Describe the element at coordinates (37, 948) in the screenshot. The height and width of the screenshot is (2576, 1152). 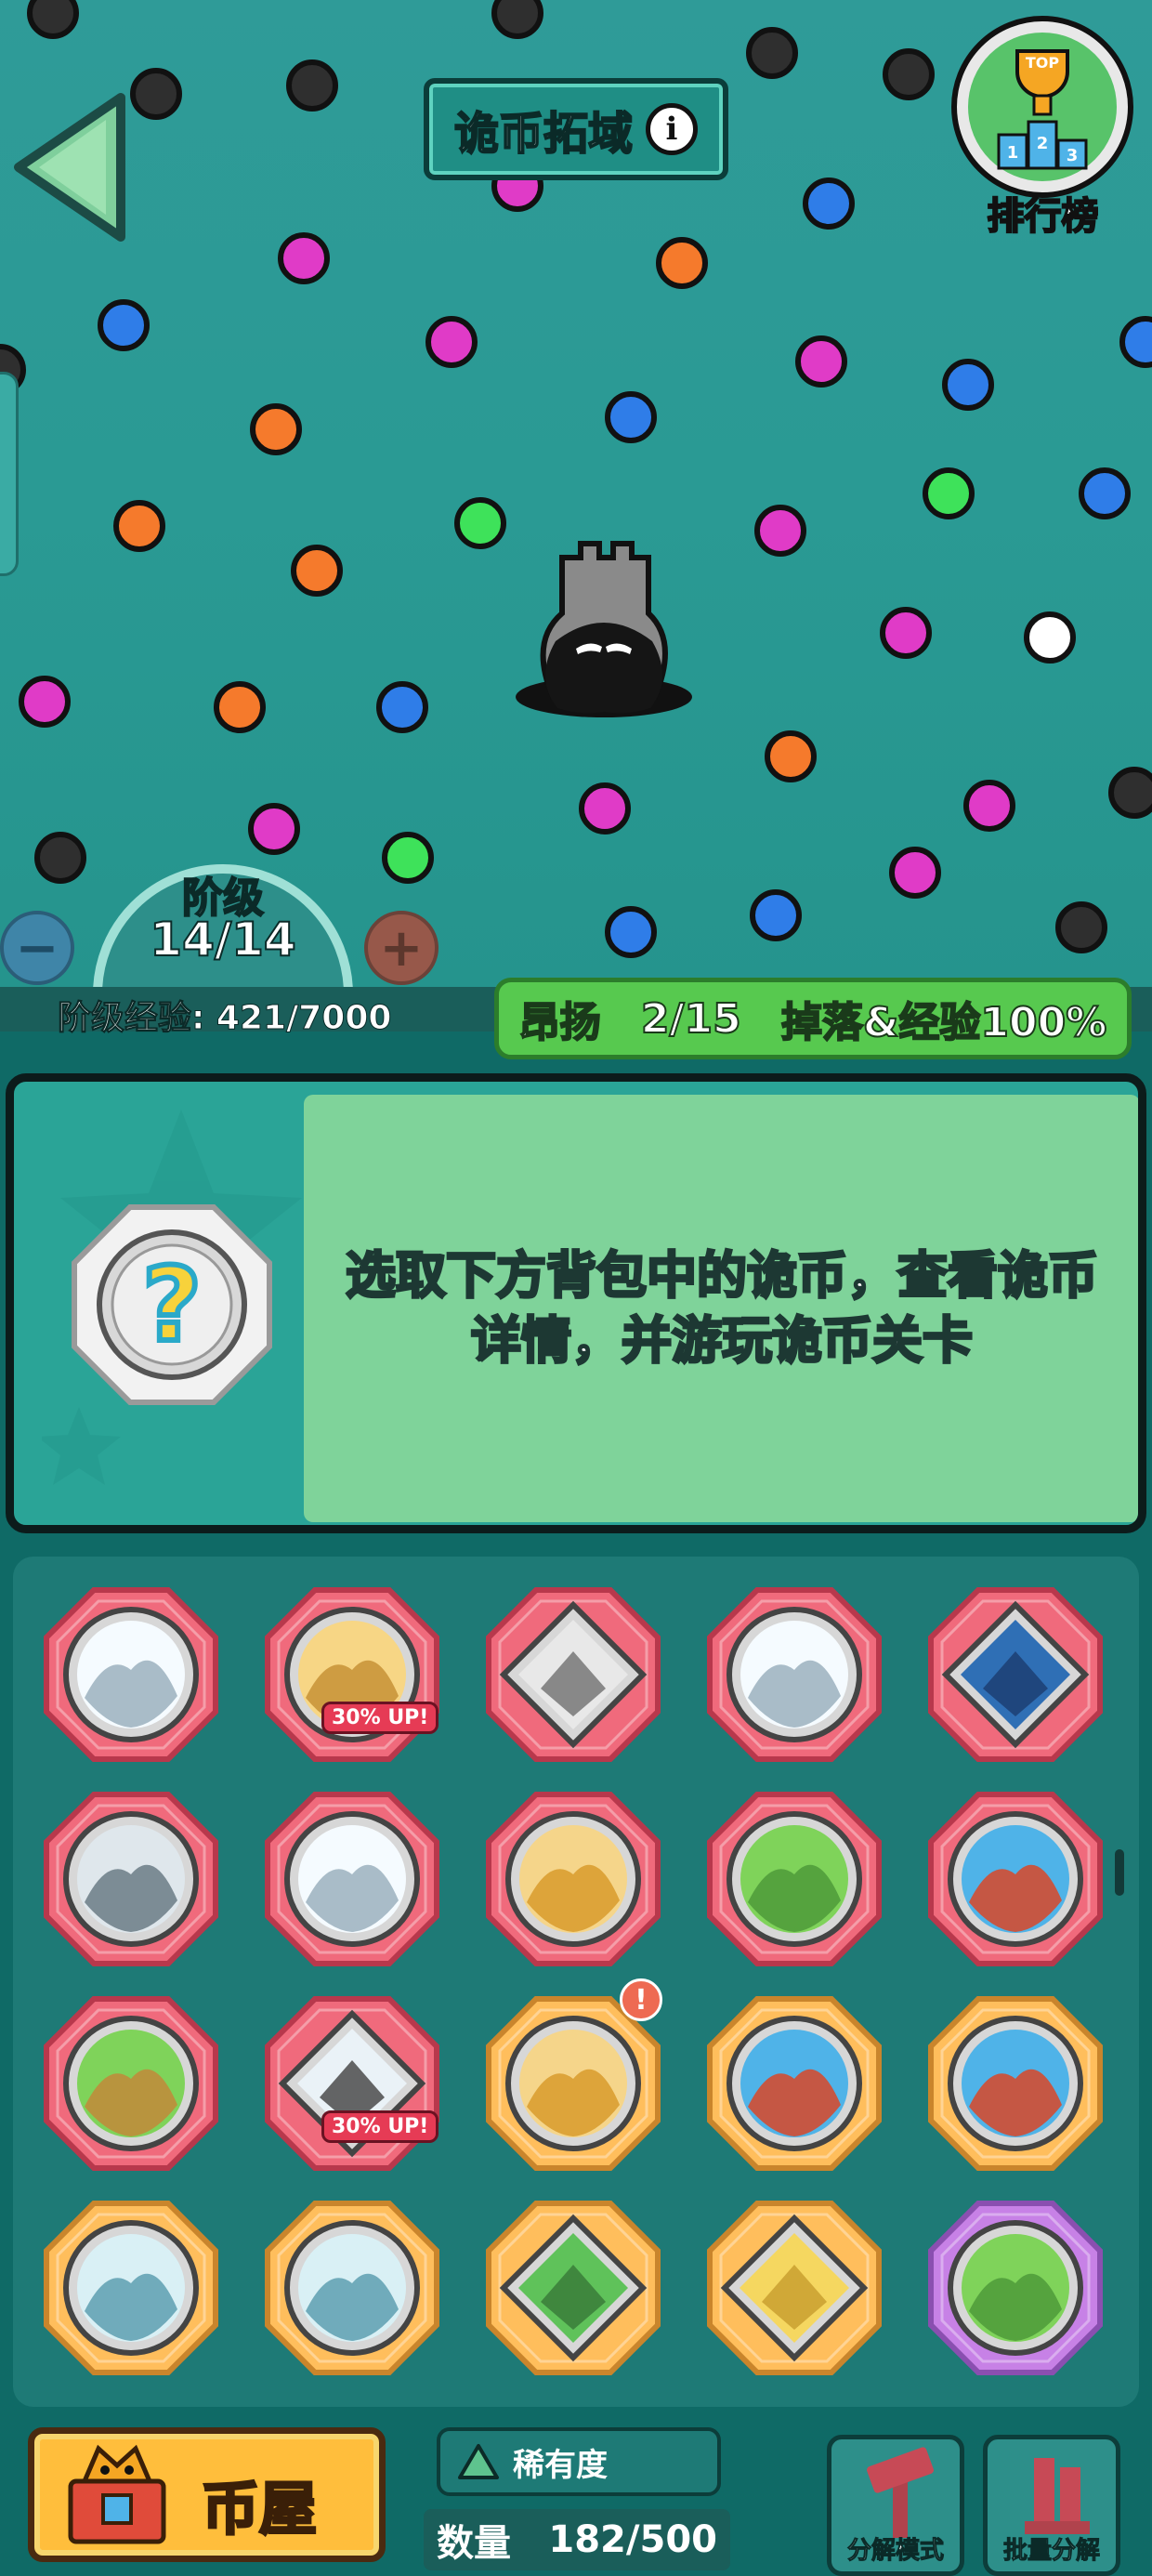
I see `stage-decrease-button: −` at that location.